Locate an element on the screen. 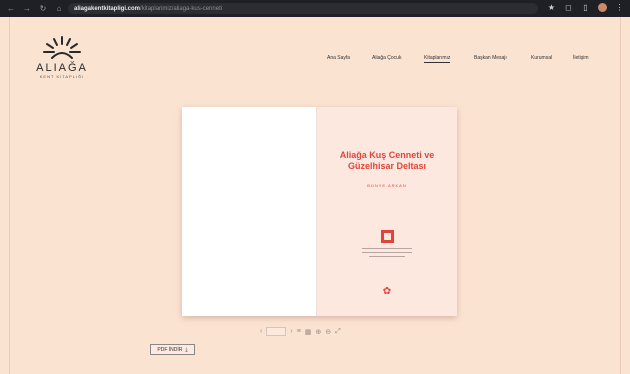 Image resolution: width=630 pixels, height=374 pixels. publisher-logo-icon: ✿ is located at coordinates (387, 291).